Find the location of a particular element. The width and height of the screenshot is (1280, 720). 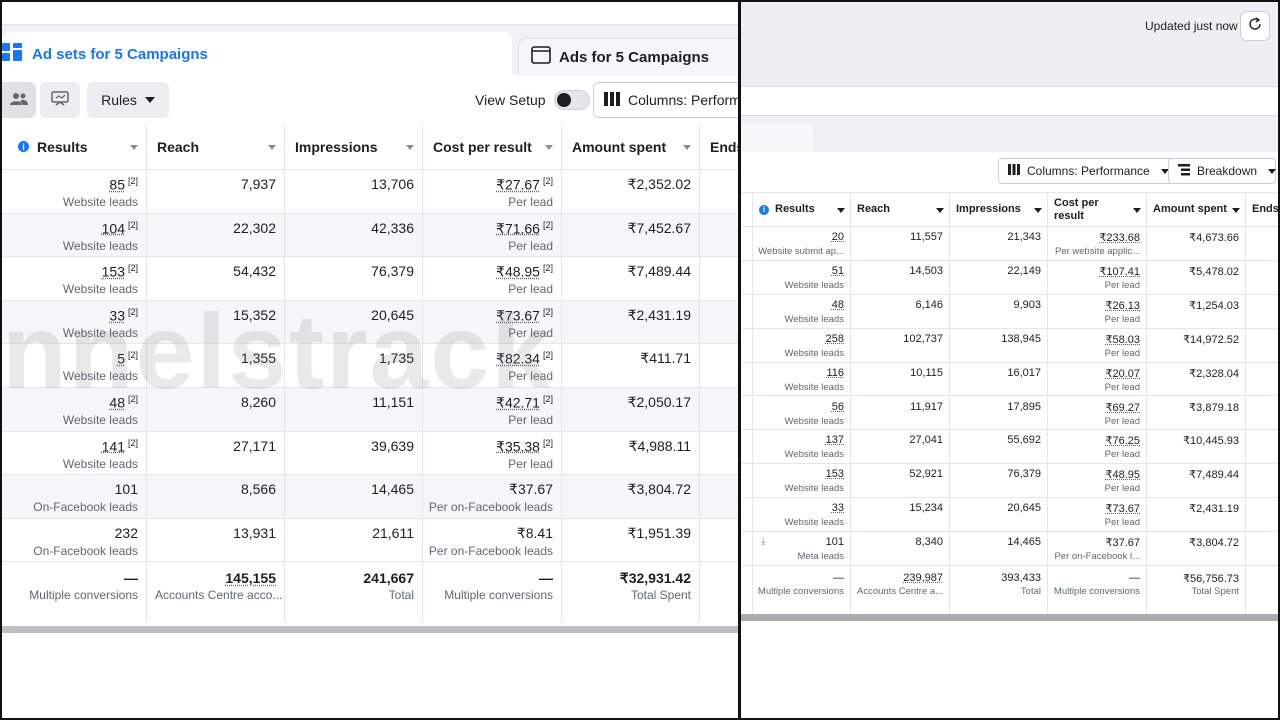

table-cell: 232 On-Facebook leads is located at coordinates (74, 540).